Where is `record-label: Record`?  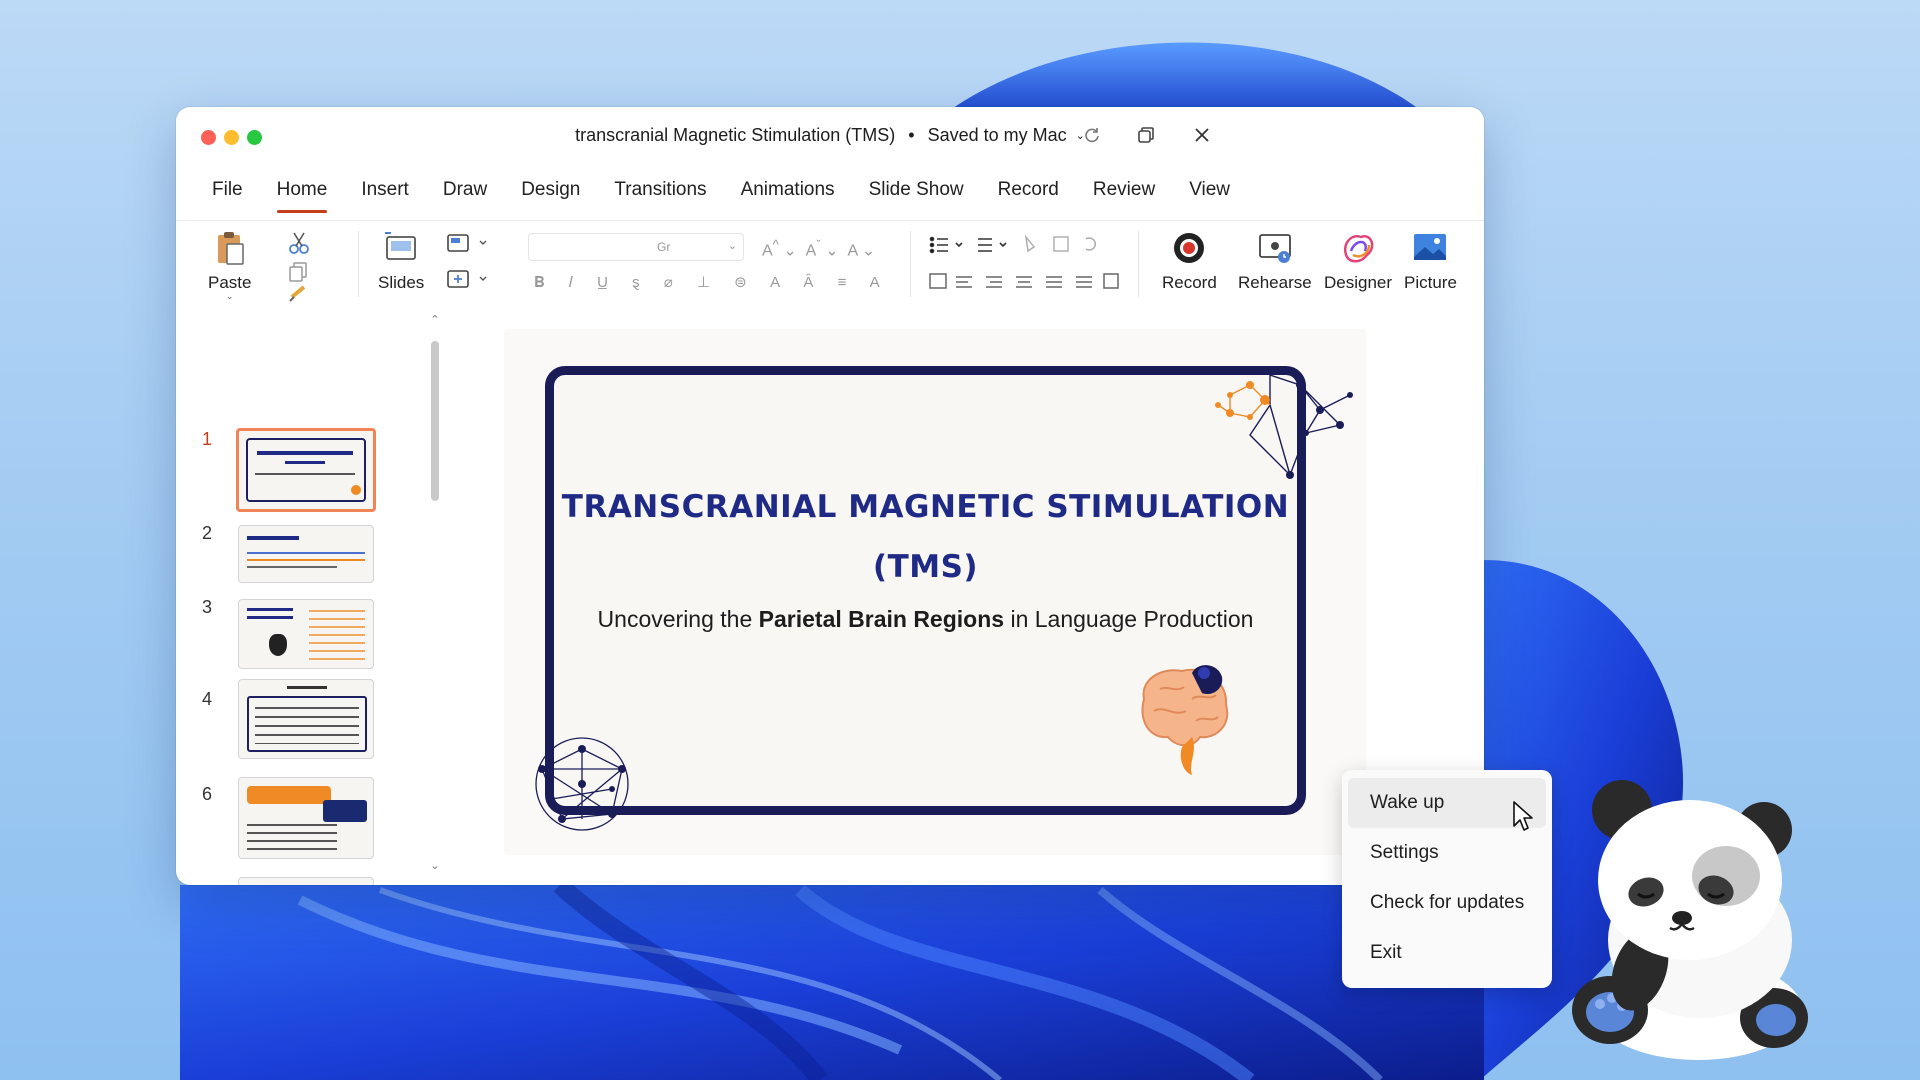
record-label: Record is located at coordinates (1189, 282).